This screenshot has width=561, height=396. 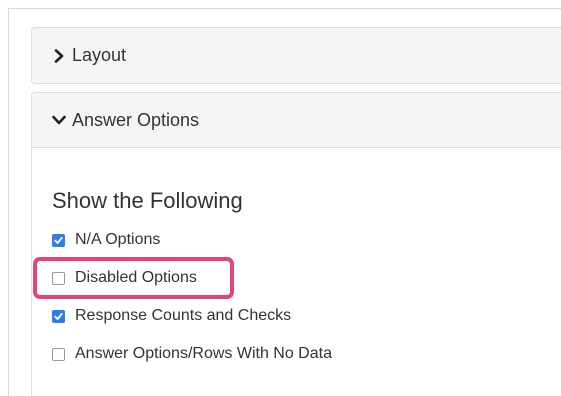 I want to click on layout-section: Layout, so click(x=296, y=55).